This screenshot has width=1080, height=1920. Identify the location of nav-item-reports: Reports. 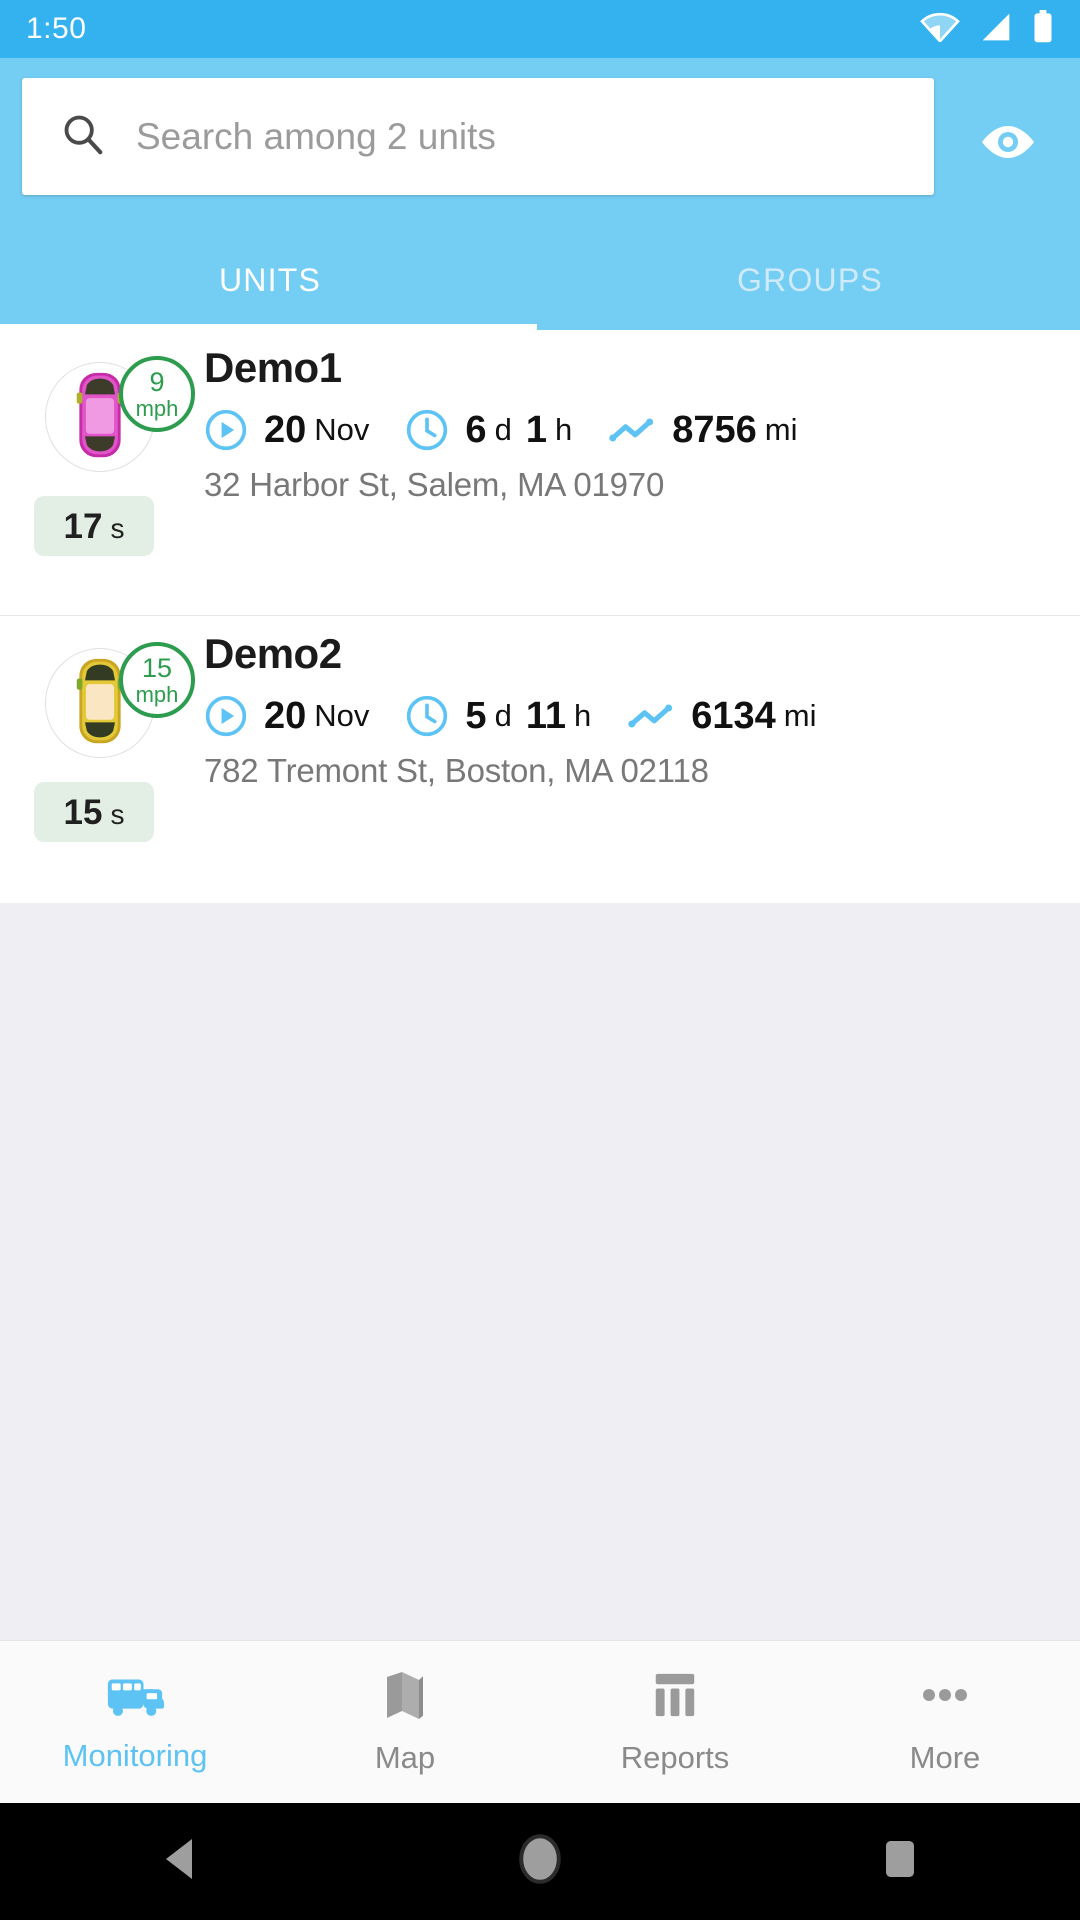
(675, 1722).